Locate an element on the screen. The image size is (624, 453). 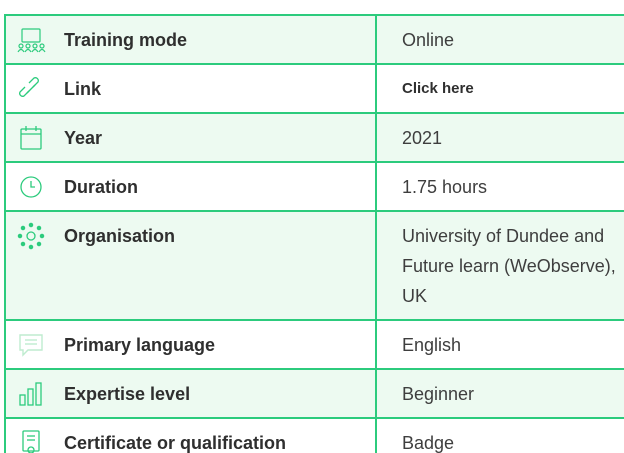
link-icon is located at coordinates (31, 89).